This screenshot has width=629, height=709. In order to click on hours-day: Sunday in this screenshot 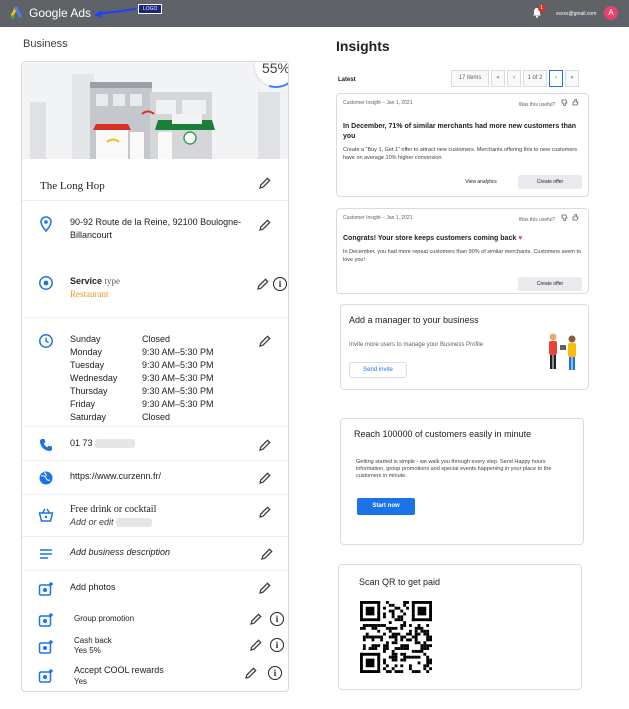, I will do `click(85, 339)`.